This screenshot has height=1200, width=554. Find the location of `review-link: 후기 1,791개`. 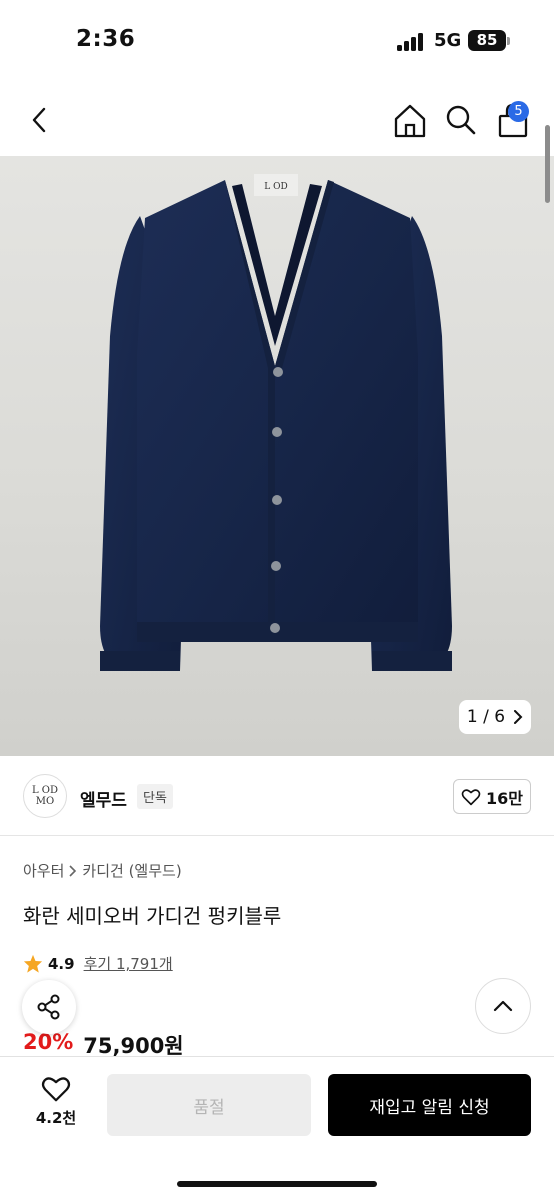

review-link: 후기 1,791개 is located at coordinates (128, 963).